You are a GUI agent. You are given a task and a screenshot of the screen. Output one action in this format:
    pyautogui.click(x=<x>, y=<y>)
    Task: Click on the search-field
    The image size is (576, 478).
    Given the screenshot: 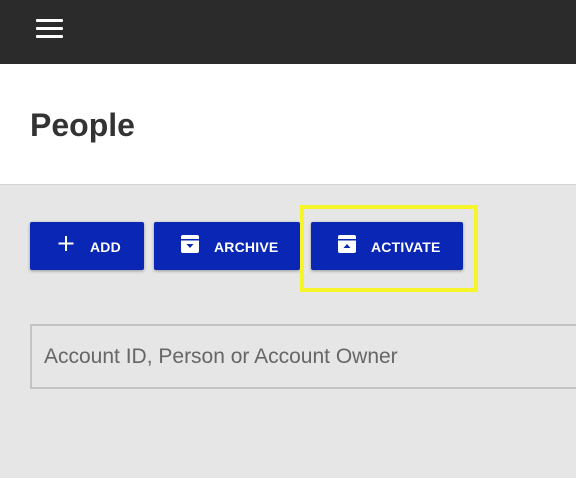 What is the action you would take?
    pyautogui.click(x=303, y=356)
    